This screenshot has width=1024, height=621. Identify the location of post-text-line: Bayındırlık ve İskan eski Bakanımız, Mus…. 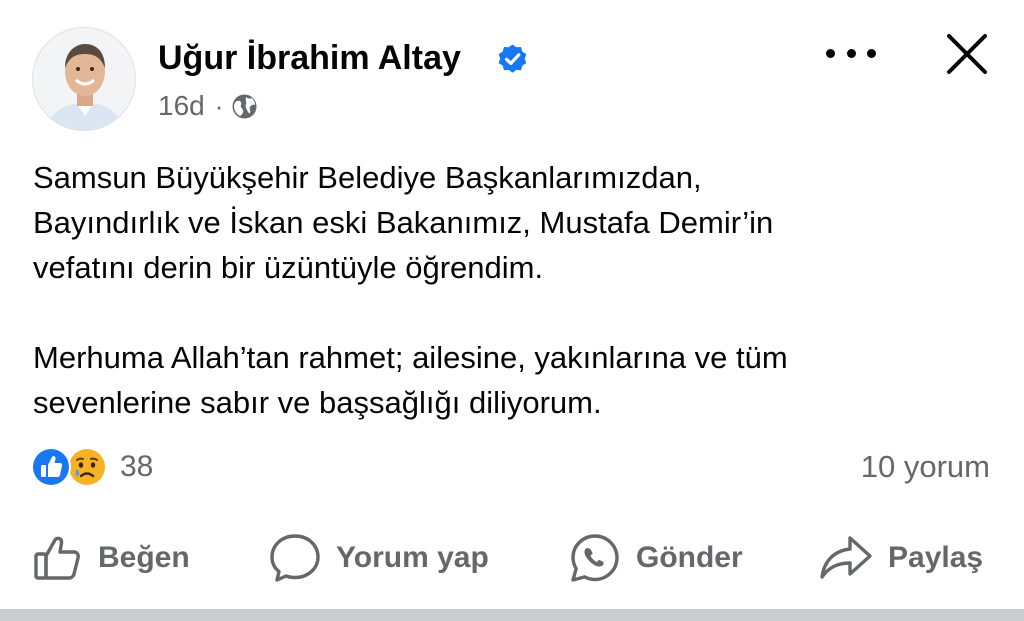
(403, 222).